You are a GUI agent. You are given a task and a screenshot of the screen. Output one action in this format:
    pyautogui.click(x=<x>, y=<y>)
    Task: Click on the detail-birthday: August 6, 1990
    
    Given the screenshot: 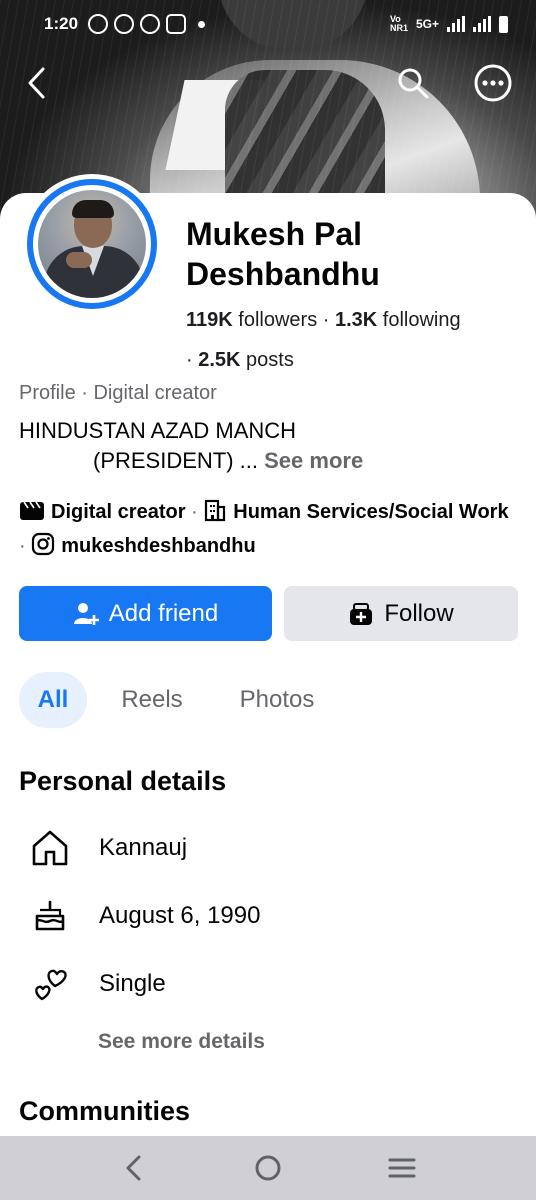 What is the action you would take?
    pyautogui.click(x=268, y=916)
    